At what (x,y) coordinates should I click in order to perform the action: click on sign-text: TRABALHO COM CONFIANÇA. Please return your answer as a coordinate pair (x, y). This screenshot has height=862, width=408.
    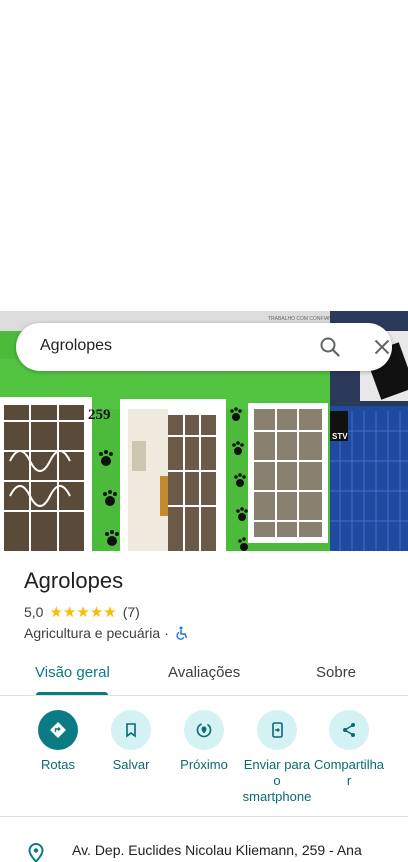
    Looking at the image, I should click on (304, 319).